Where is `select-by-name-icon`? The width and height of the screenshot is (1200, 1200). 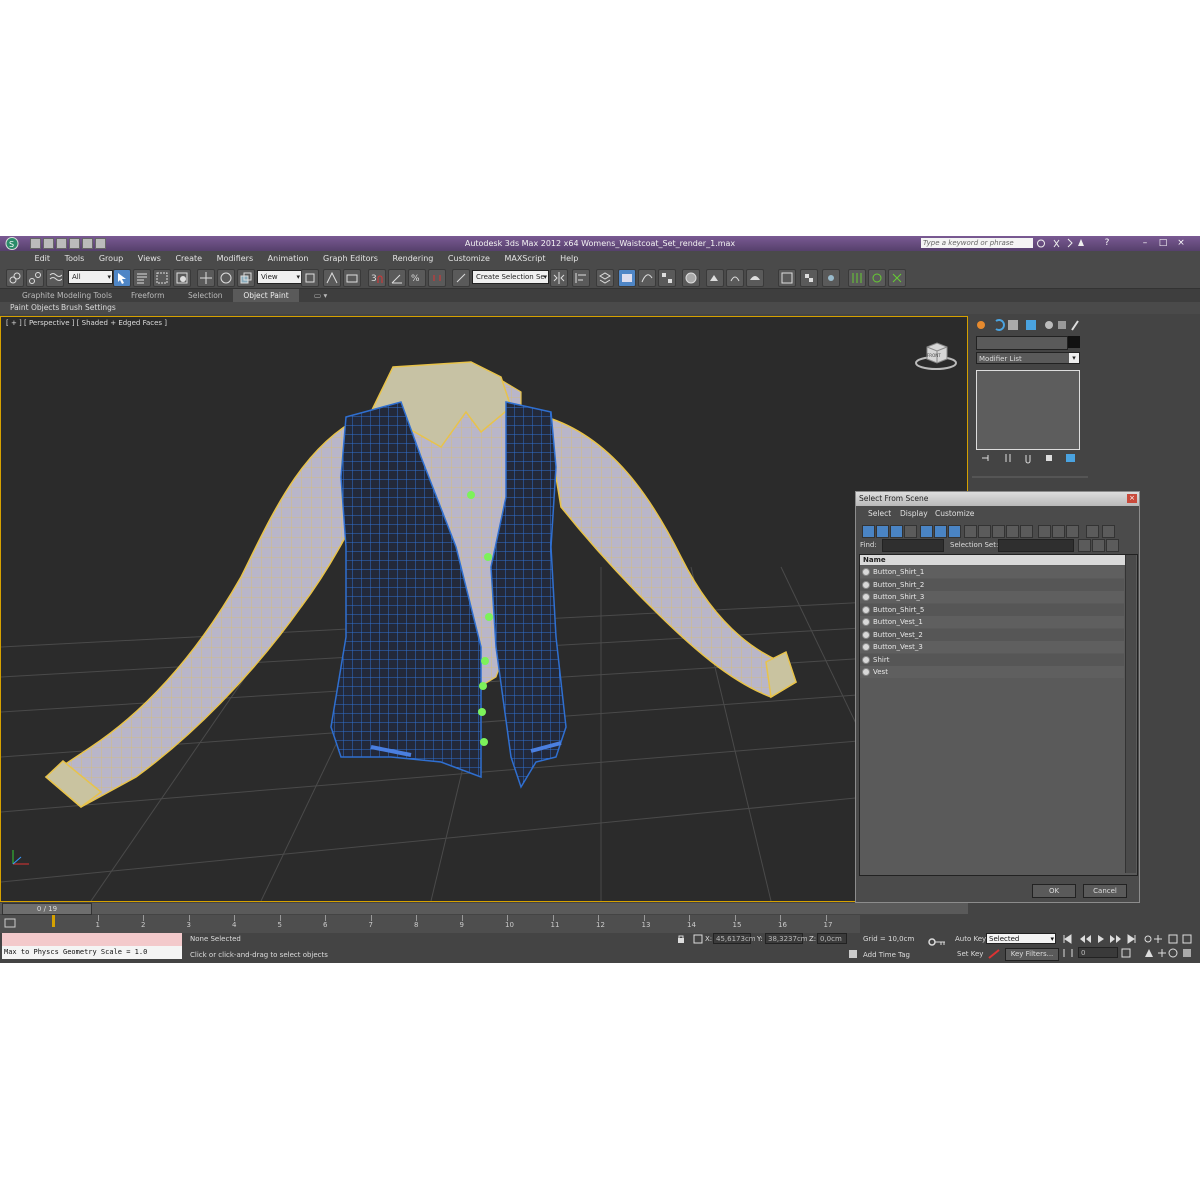
select-by-name-icon is located at coordinates (142, 278).